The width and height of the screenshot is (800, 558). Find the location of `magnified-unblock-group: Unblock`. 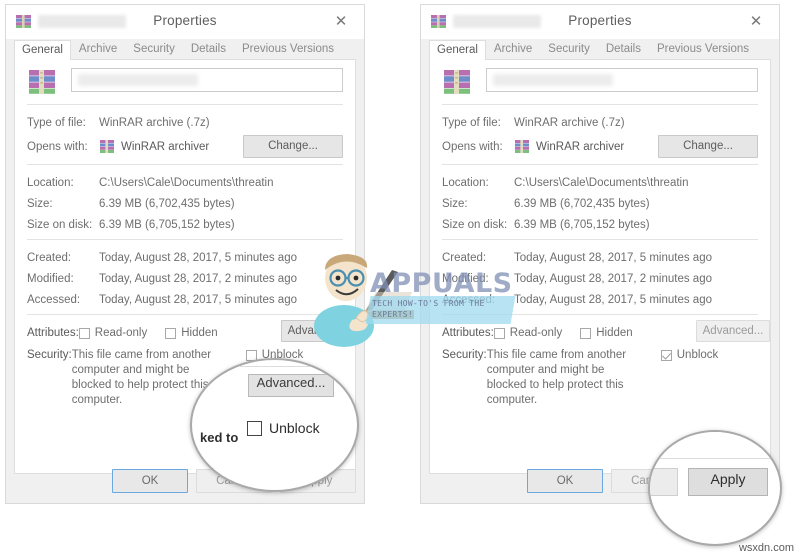

magnified-unblock-group: Unblock is located at coordinates (283, 428).